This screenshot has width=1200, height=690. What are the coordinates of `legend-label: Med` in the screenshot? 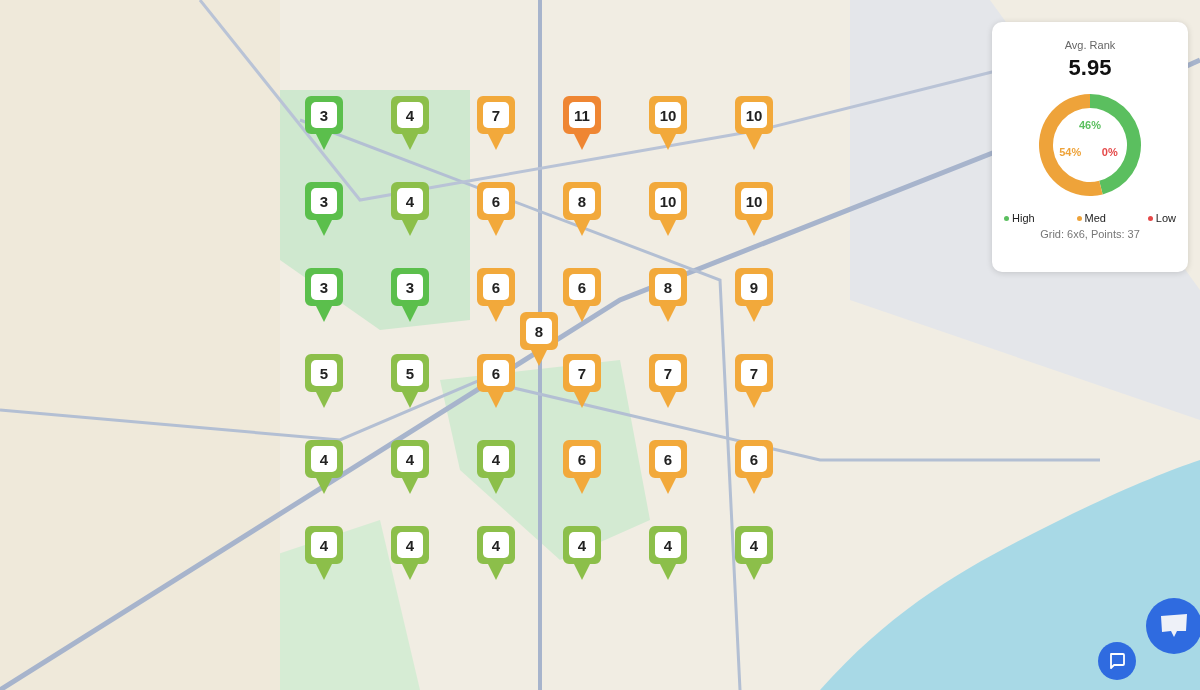 It's located at (1095, 218).